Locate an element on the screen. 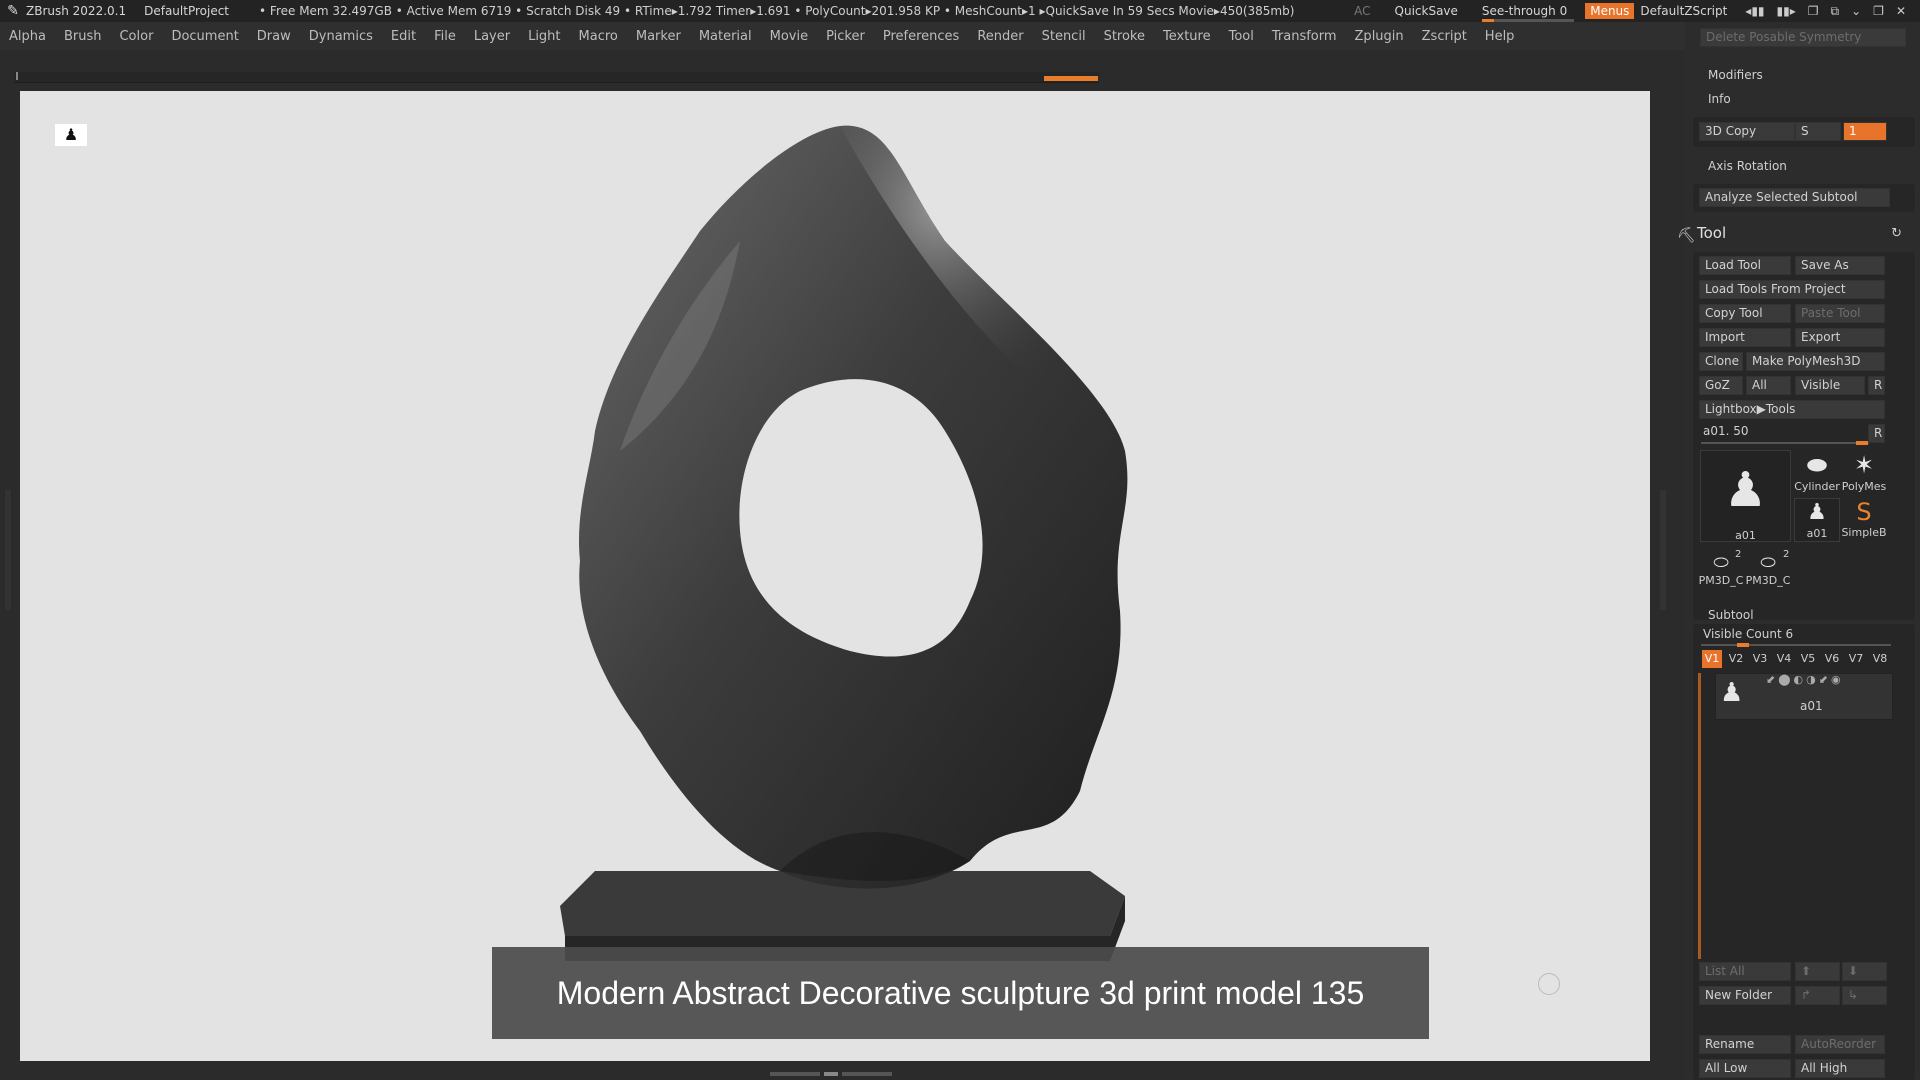 The width and height of the screenshot is (1920, 1080). tab-v5: V5 is located at coordinates (1808, 659).